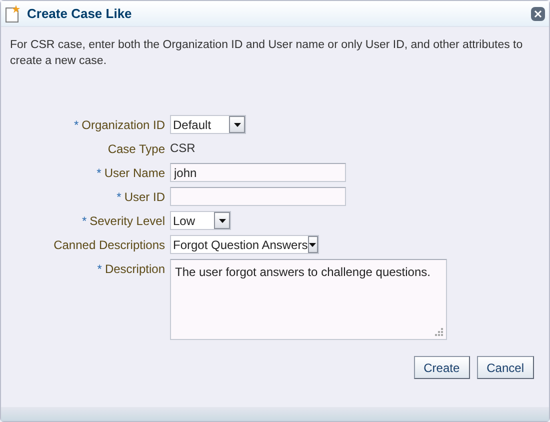 The width and height of the screenshot is (550, 422). I want to click on text-area: The user forgot answers to challenge questions., so click(308, 299).